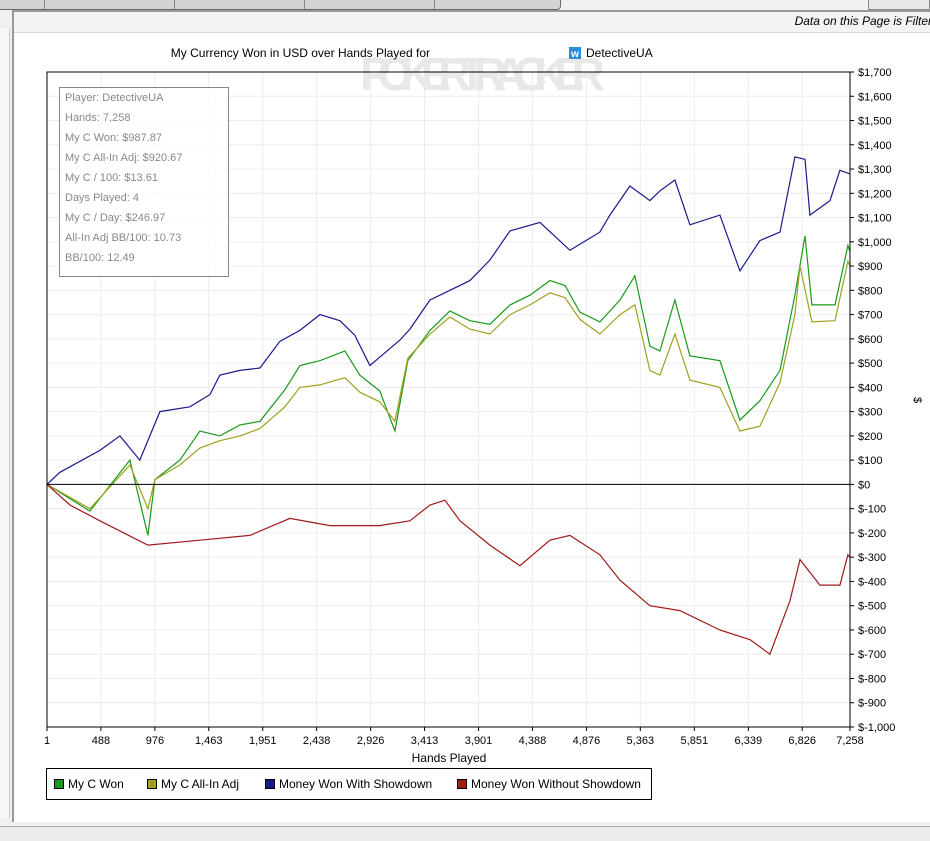  I want to click on y-tick-label: $200, so click(870, 437).